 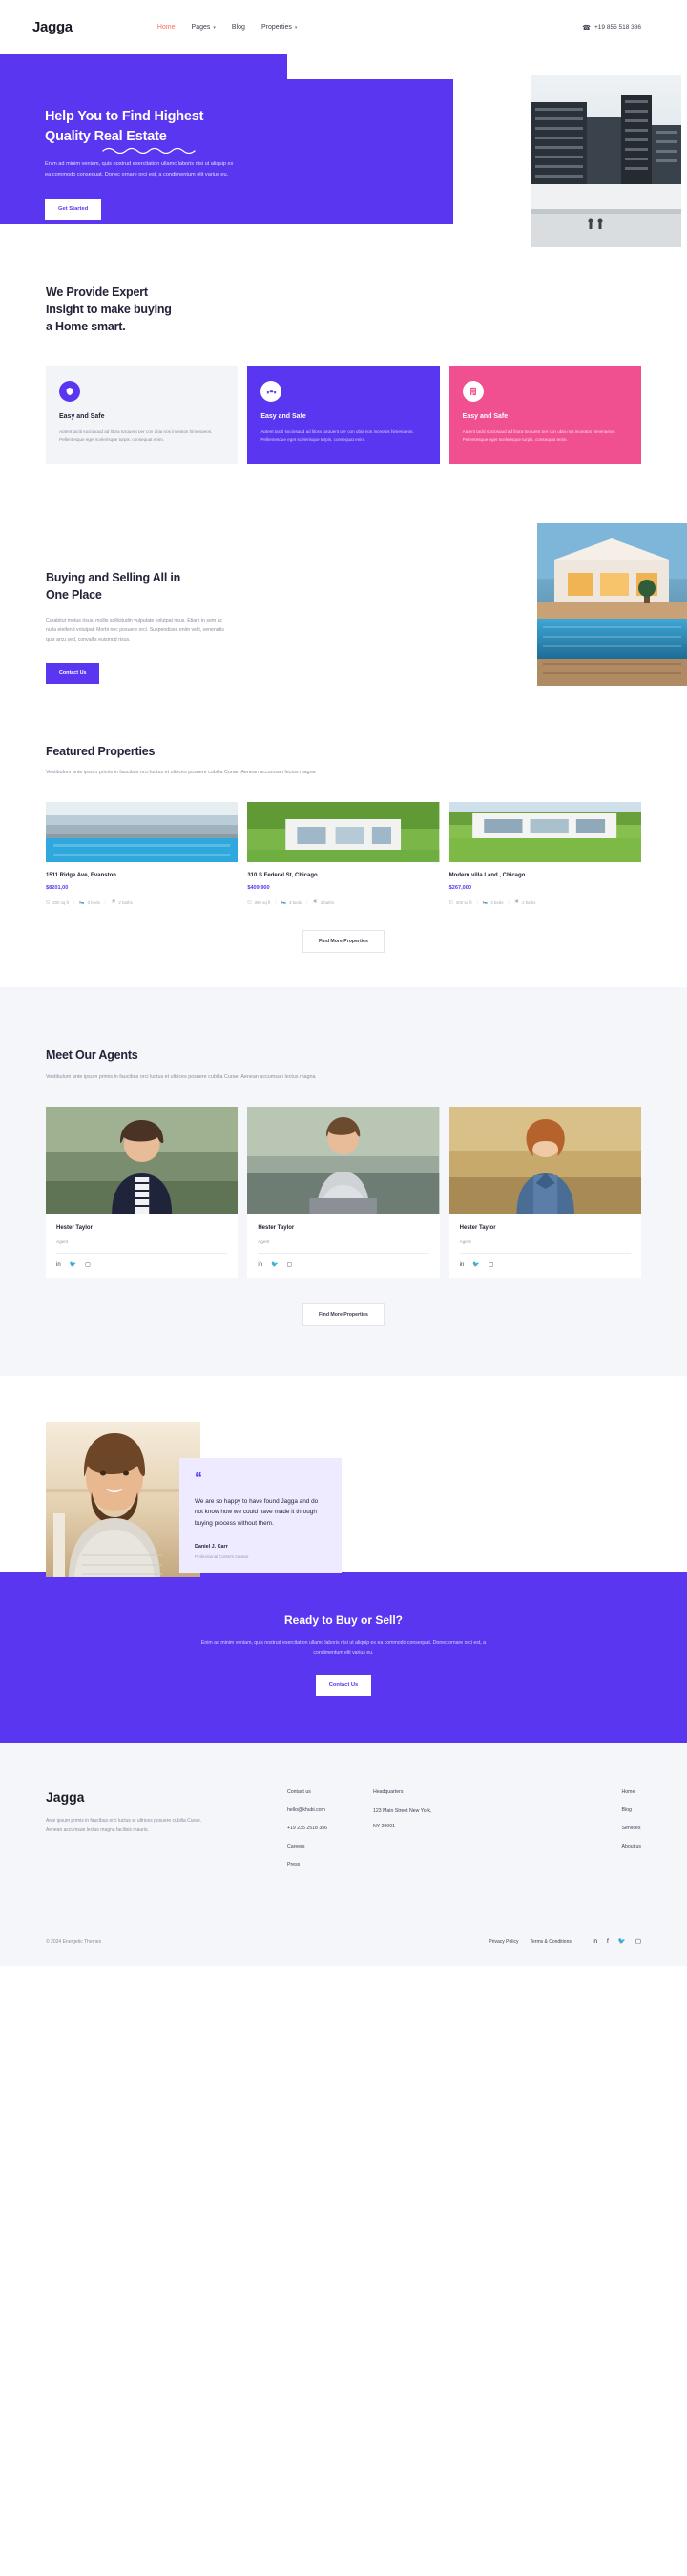 What do you see at coordinates (73, 673) in the screenshot?
I see `contact-us-button: Contact Us` at bounding box center [73, 673].